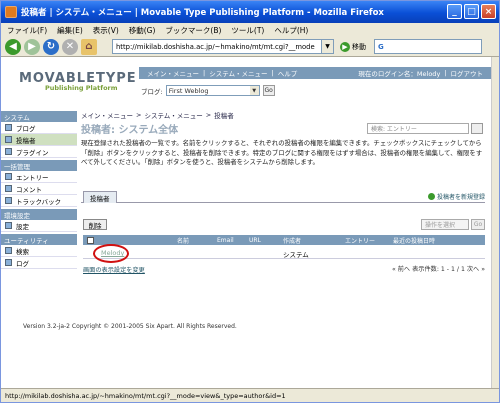  I want to click on highlight-circle, so click(111, 253).